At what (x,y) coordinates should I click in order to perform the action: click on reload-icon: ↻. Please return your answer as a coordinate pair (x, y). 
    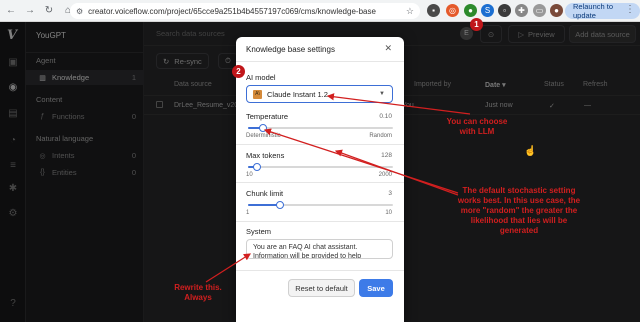
    Looking at the image, I should click on (49, 11).